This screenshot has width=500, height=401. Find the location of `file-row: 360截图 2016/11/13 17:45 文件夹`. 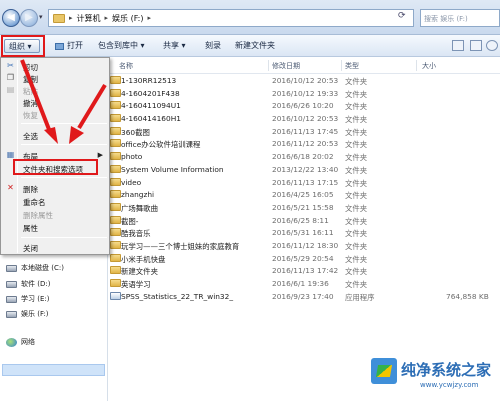

file-row: 360截图 2016/11/13 17:45 文件夹 is located at coordinates (304, 131).